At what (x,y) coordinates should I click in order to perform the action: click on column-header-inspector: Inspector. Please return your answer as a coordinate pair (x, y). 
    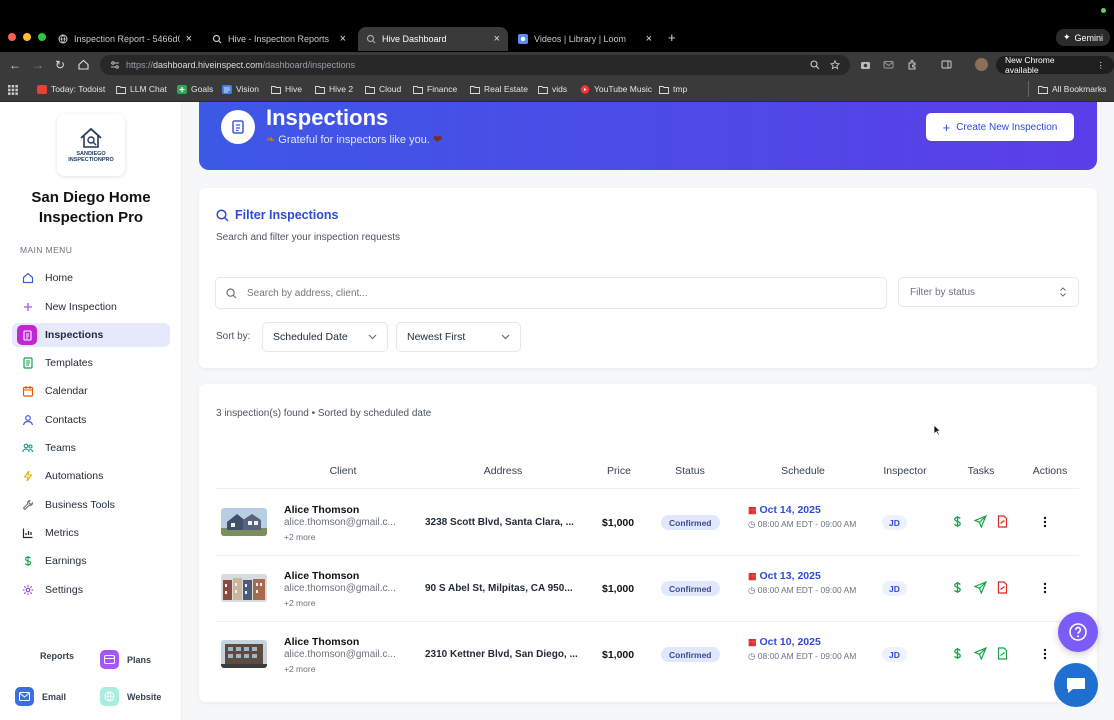
    Looking at the image, I should click on (905, 471).